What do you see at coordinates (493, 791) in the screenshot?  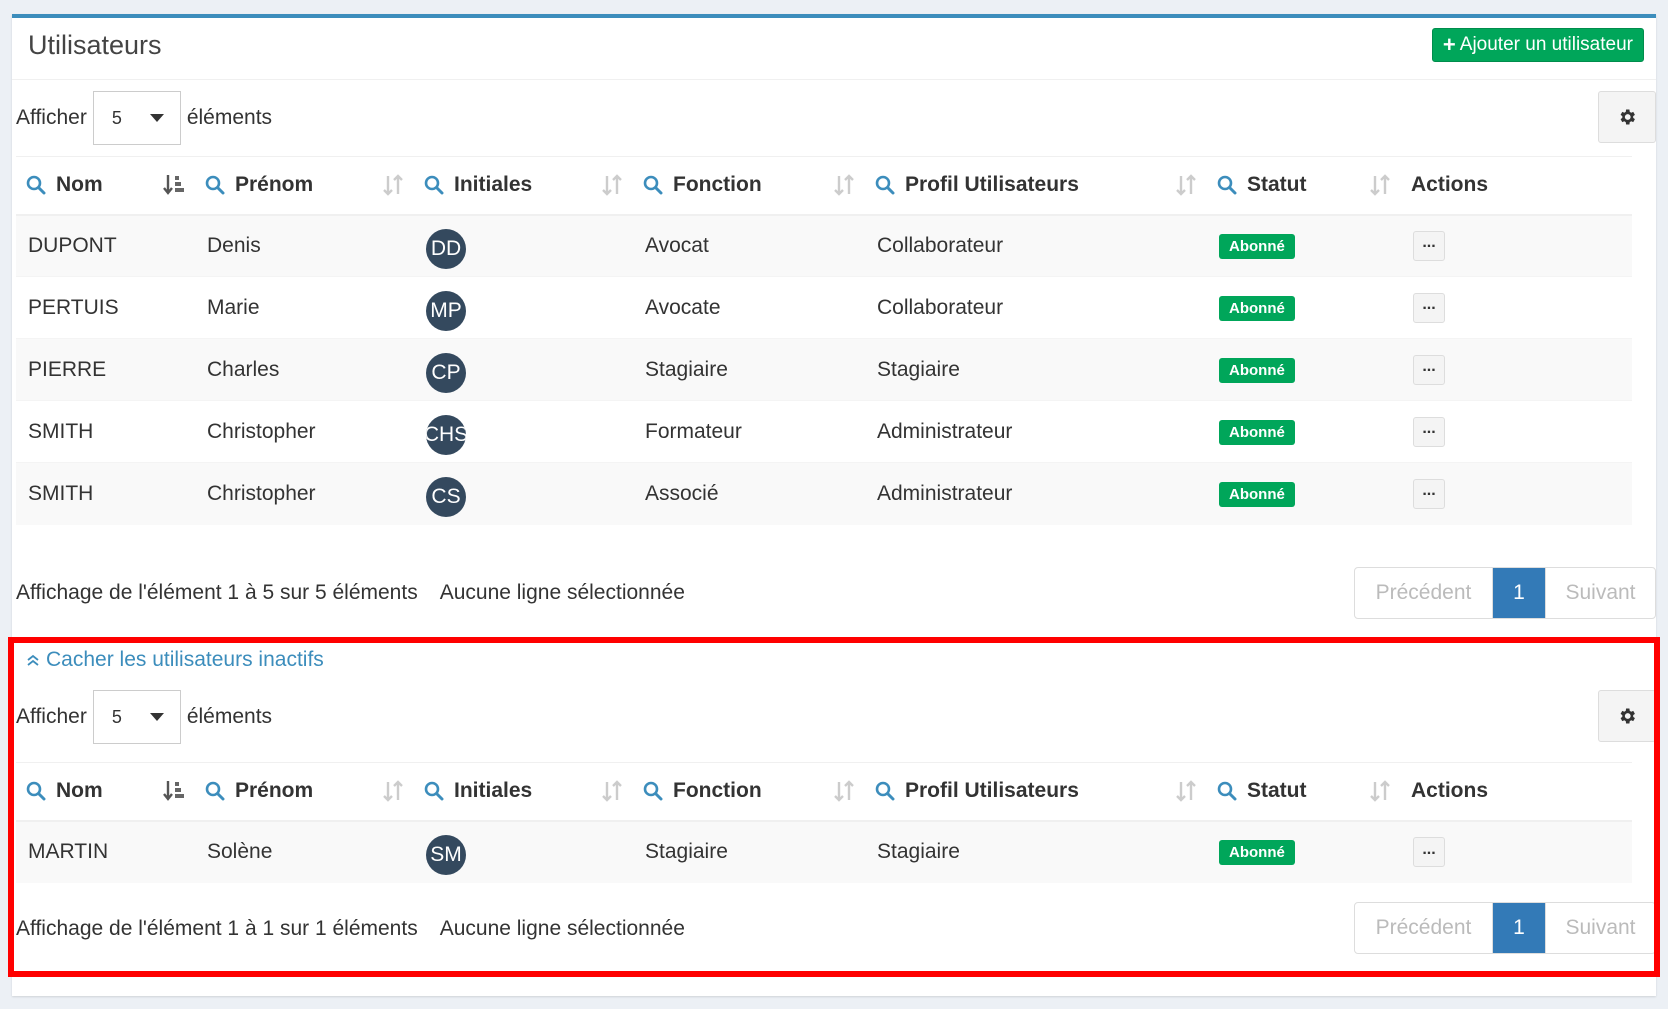 I see `col-label: Initiales` at bounding box center [493, 791].